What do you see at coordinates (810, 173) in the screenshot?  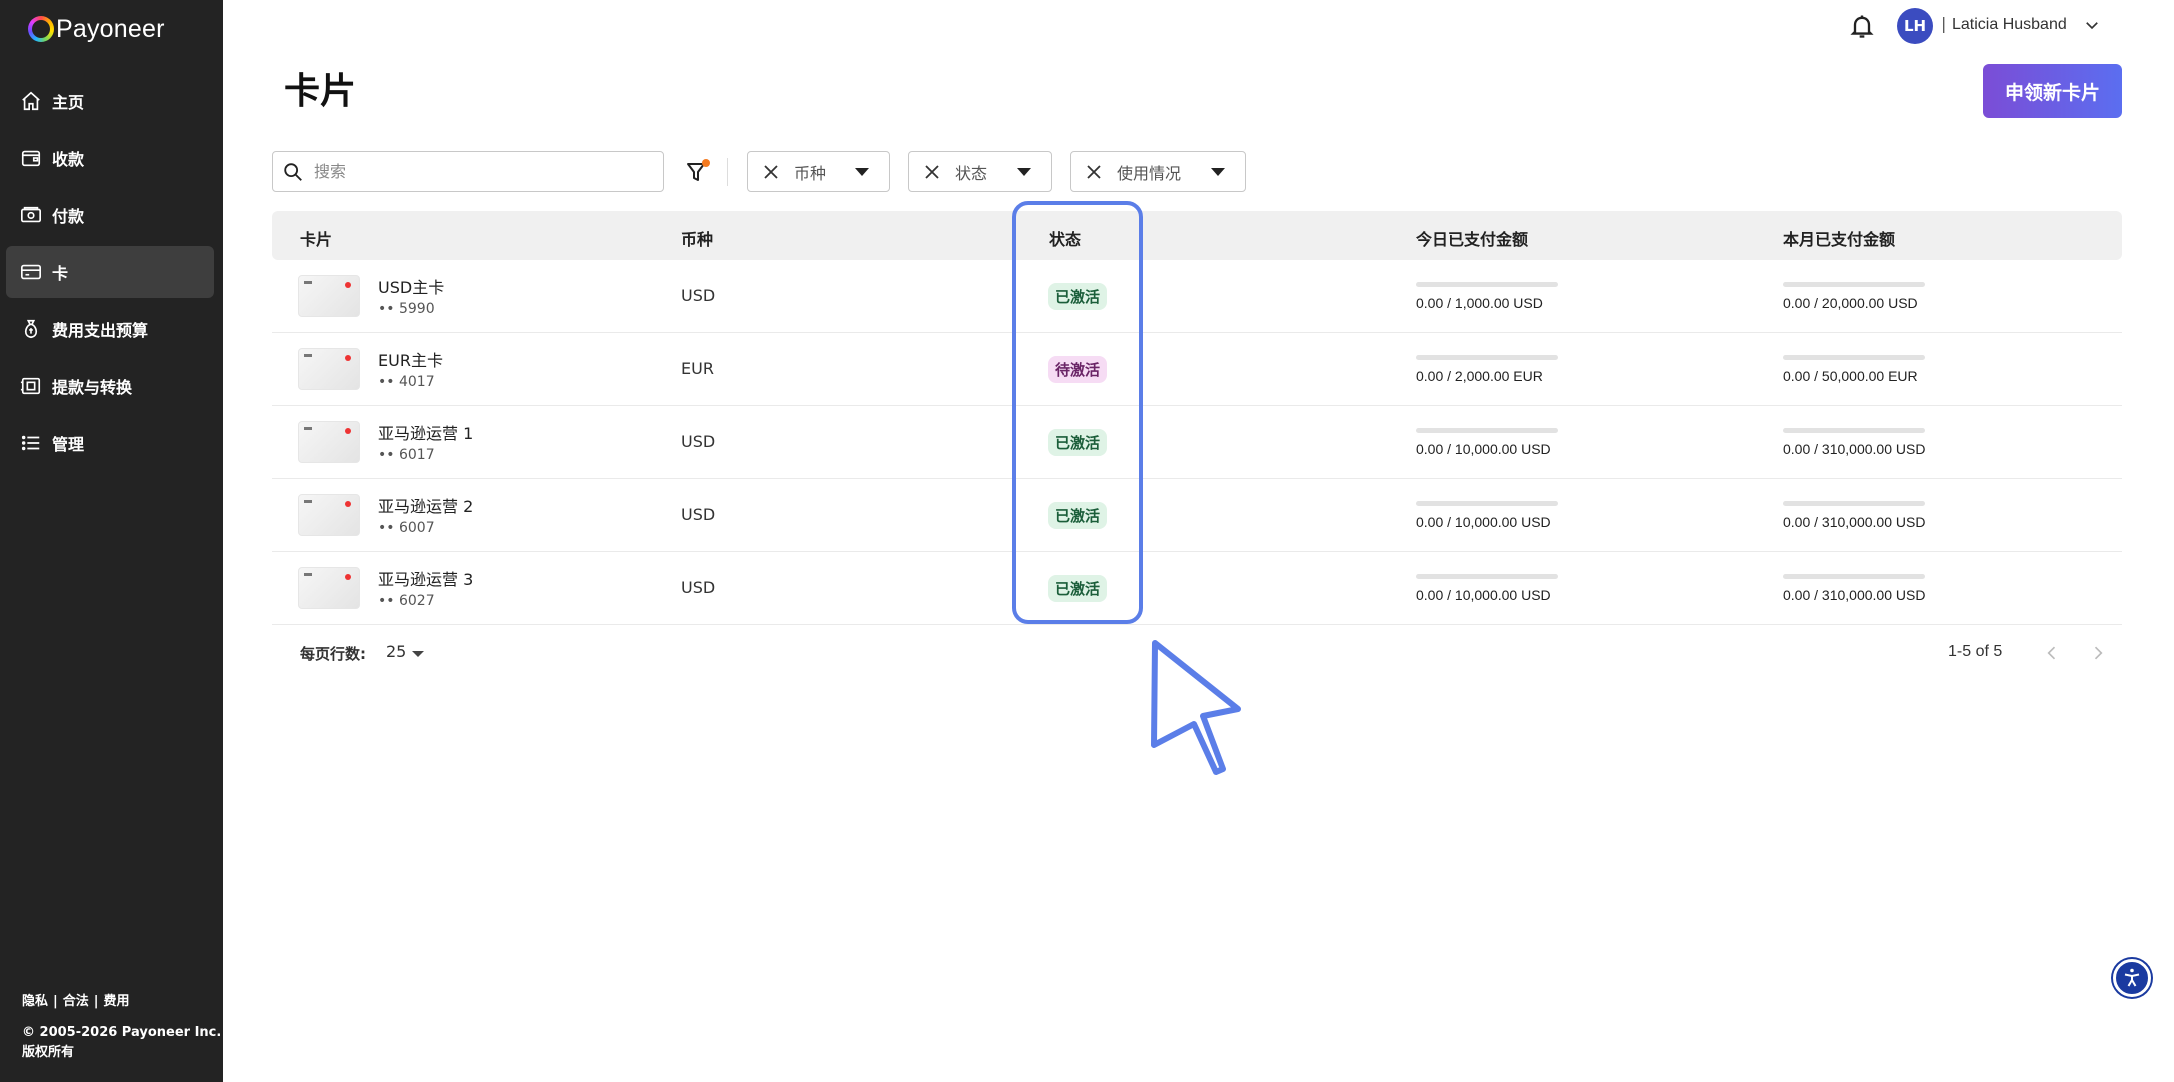 I see `chip-label: 币种` at bounding box center [810, 173].